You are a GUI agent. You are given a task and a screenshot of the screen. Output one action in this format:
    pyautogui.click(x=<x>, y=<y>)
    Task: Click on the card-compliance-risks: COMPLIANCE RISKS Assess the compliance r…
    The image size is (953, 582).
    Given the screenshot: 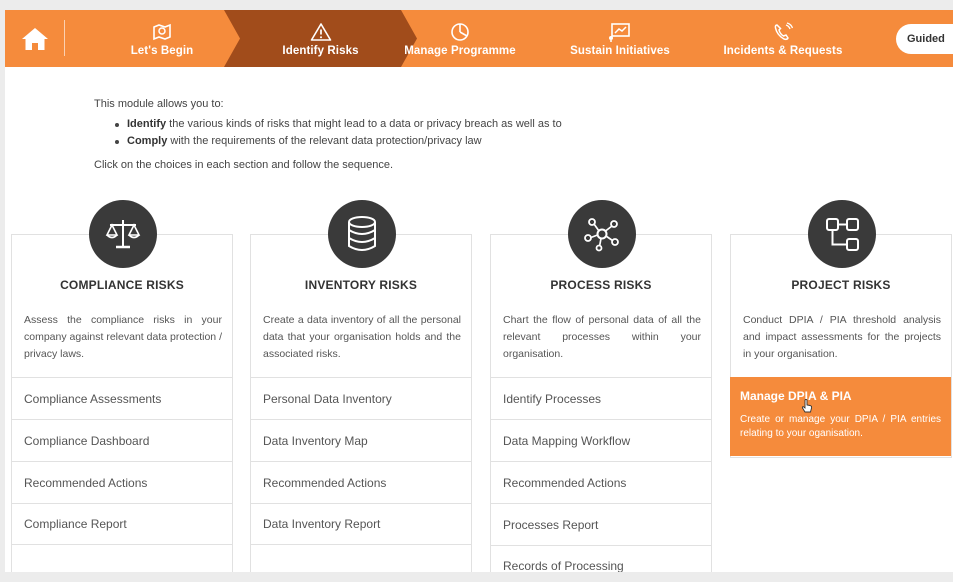 What is the action you would take?
    pyautogui.click(x=122, y=386)
    